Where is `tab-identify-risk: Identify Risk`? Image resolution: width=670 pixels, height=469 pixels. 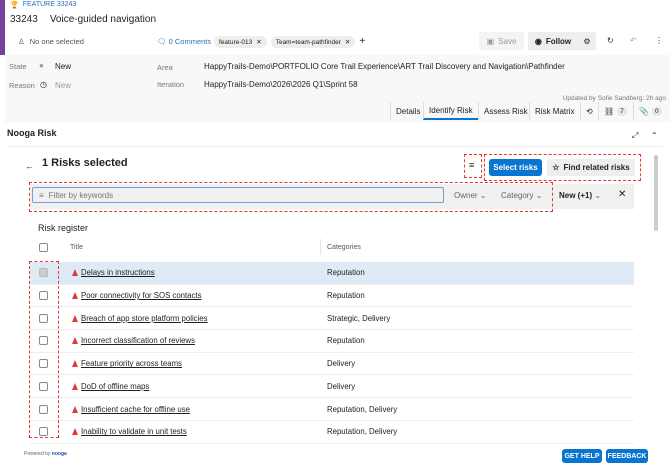 tab-identify-risk: Identify Risk is located at coordinates (450, 111).